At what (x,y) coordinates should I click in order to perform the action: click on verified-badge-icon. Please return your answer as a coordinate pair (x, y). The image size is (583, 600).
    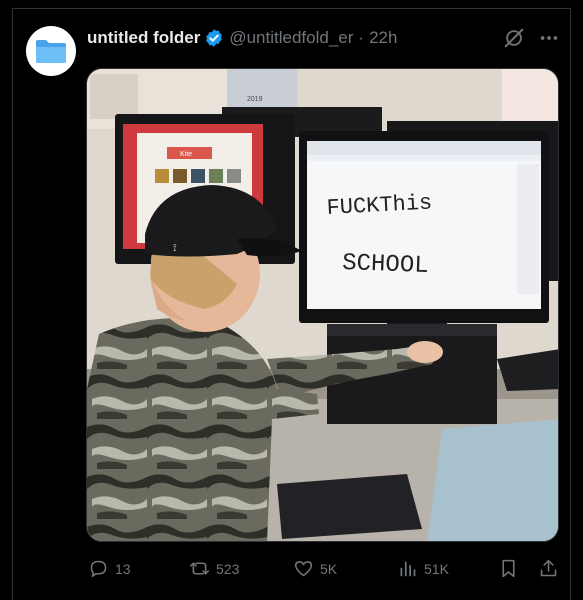
    Looking at the image, I should click on (214, 38).